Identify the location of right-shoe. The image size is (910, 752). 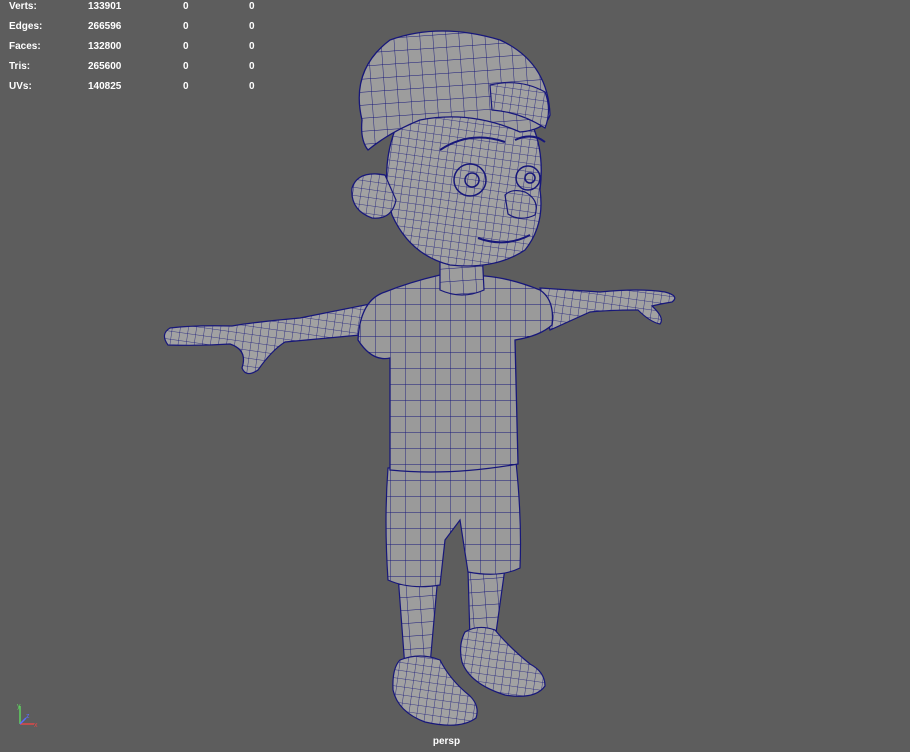
(502, 661).